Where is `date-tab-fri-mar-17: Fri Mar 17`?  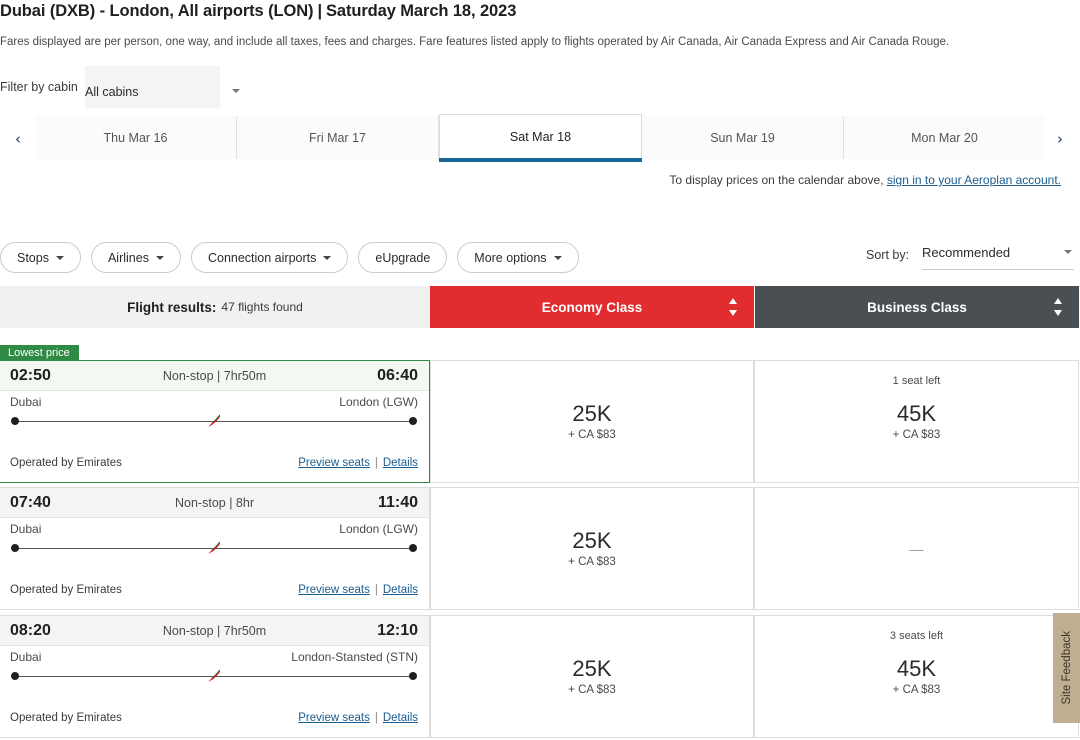 date-tab-fri-mar-17: Fri Mar 17 is located at coordinates (338, 137).